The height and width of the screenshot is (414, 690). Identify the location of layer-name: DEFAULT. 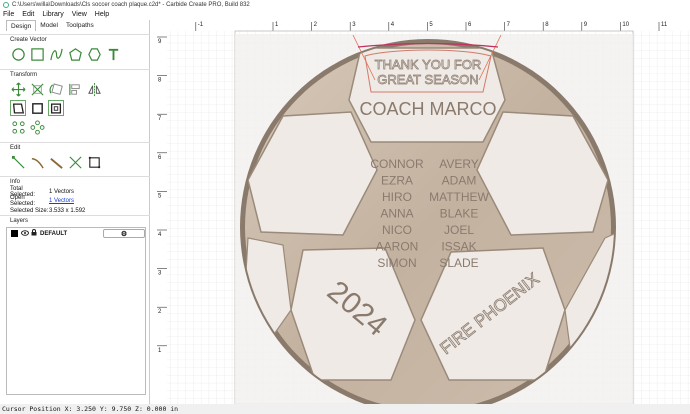
(54, 233).